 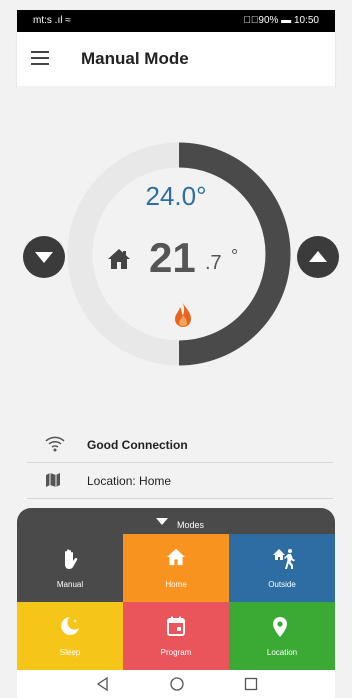 I want to click on decrease-temperature-button, so click(x=44, y=257).